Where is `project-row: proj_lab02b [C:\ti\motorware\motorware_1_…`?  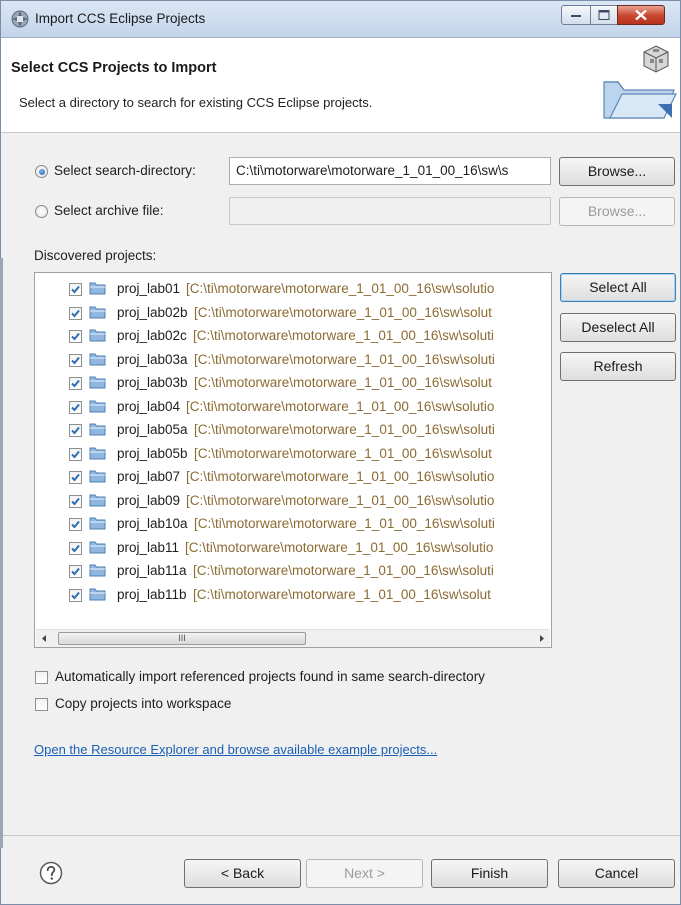 project-row: proj_lab02b [C:\ti\motorware\motorware_1_… is located at coordinates (293, 313).